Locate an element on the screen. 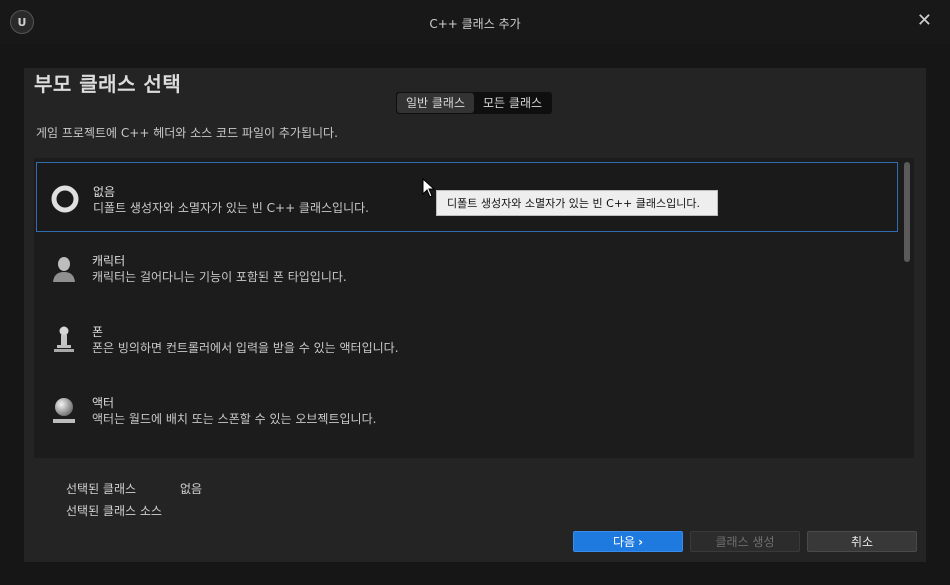 Image resolution: width=950 pixels, height=585 pixels. title-bar: U C++ 클래스 추가 ✕ is located at coordinates (475, 22).